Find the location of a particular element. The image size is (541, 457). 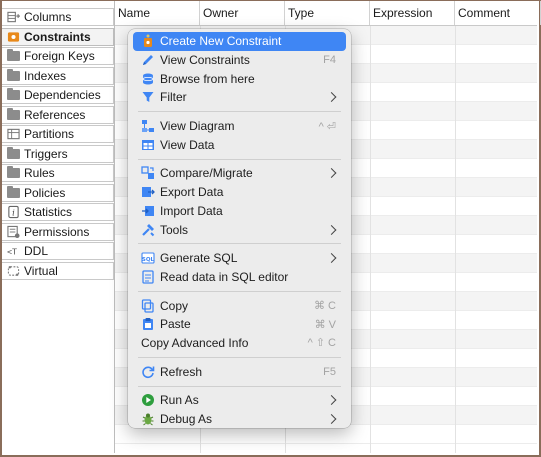

menu-item-view-diagram: View Diagram ^ ⏎ is located at coordinates (239, 126).